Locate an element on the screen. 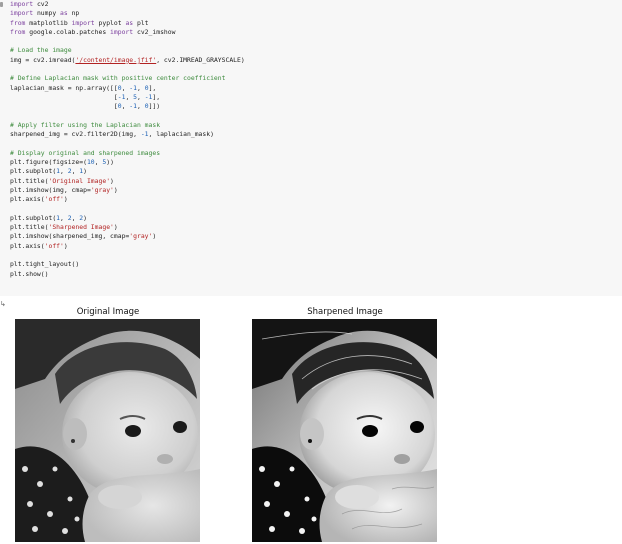 The height and width of the screenshot is (544, 622). code-token: 'Sharpened Image' is located at coordinates (81, 227).